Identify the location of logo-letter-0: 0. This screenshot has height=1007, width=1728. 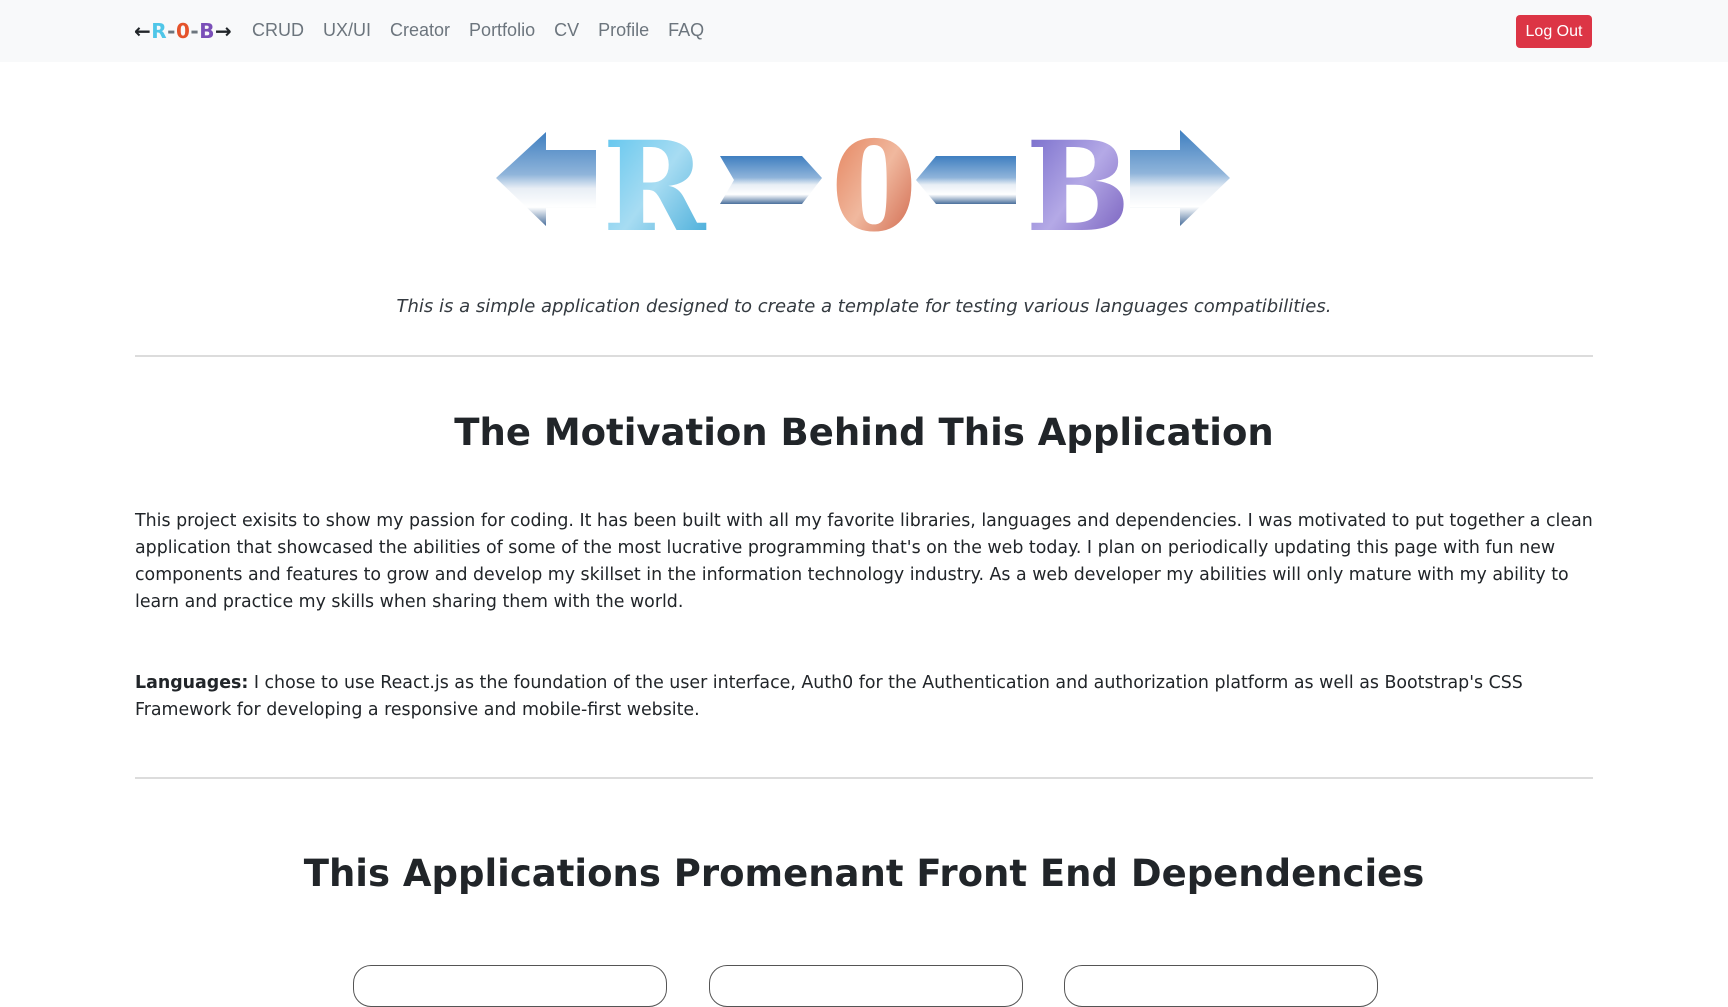
(874, 181).